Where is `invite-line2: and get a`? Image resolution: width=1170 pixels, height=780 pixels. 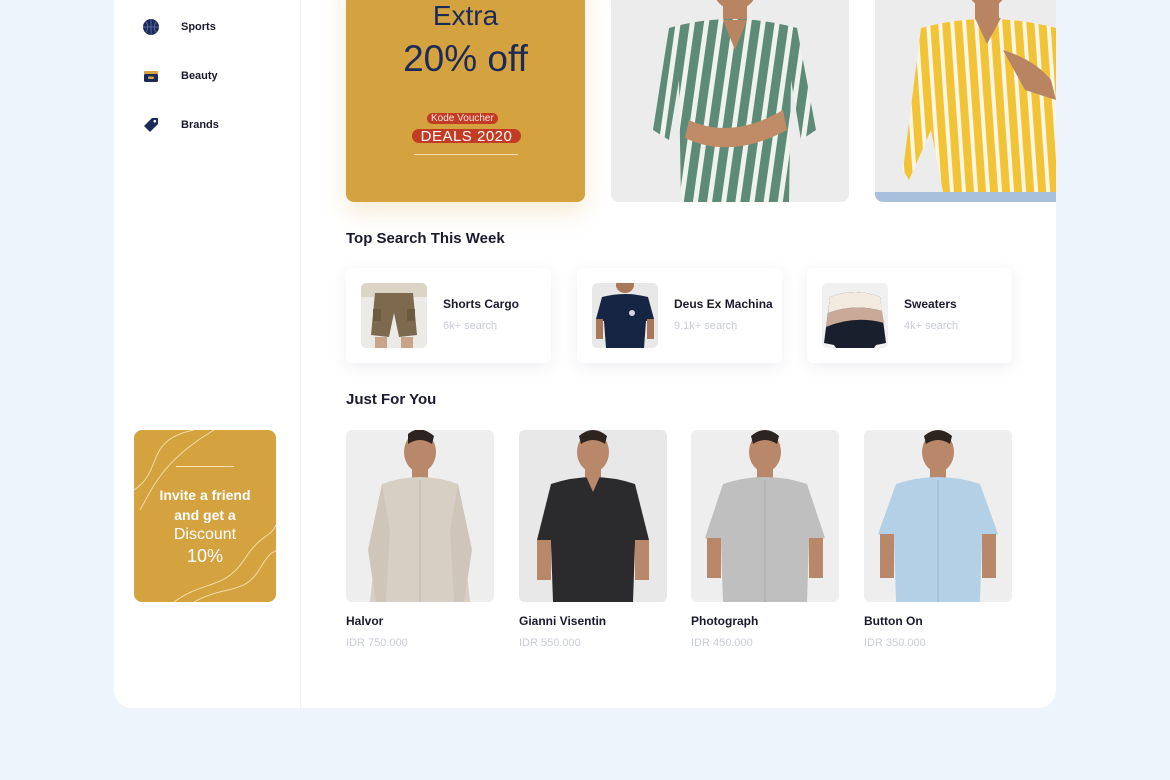 invite-line2: and get a is located at coordinates (205, 515).